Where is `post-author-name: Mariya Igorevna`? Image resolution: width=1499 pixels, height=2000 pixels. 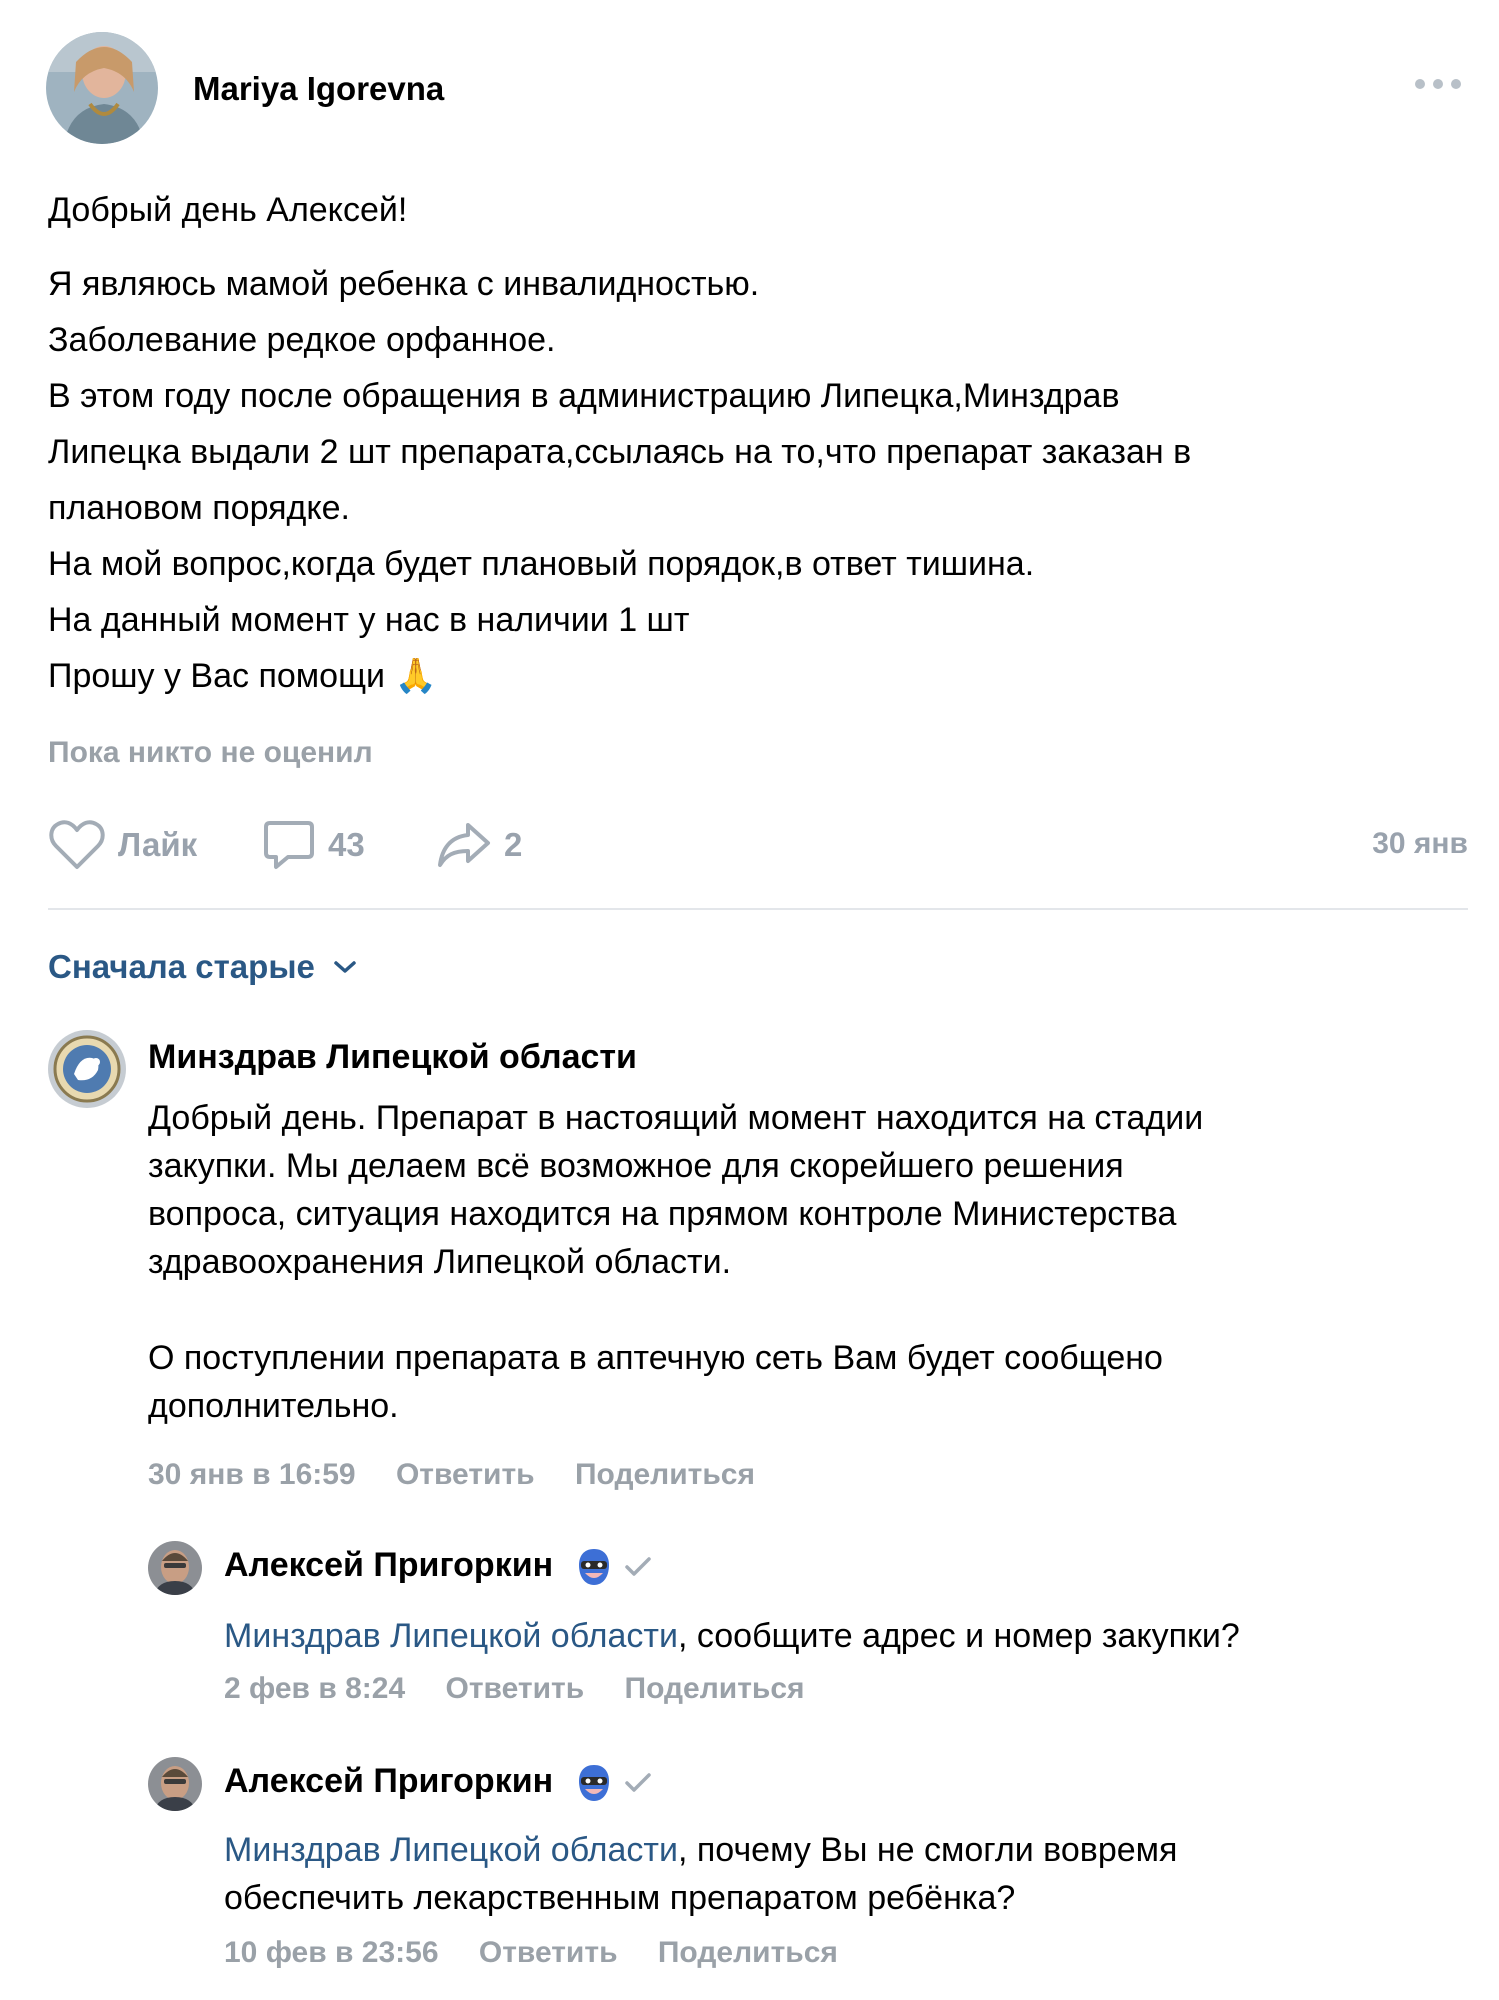
post-author-name: Mariya Igorevna is located at coordinates (318, 89).